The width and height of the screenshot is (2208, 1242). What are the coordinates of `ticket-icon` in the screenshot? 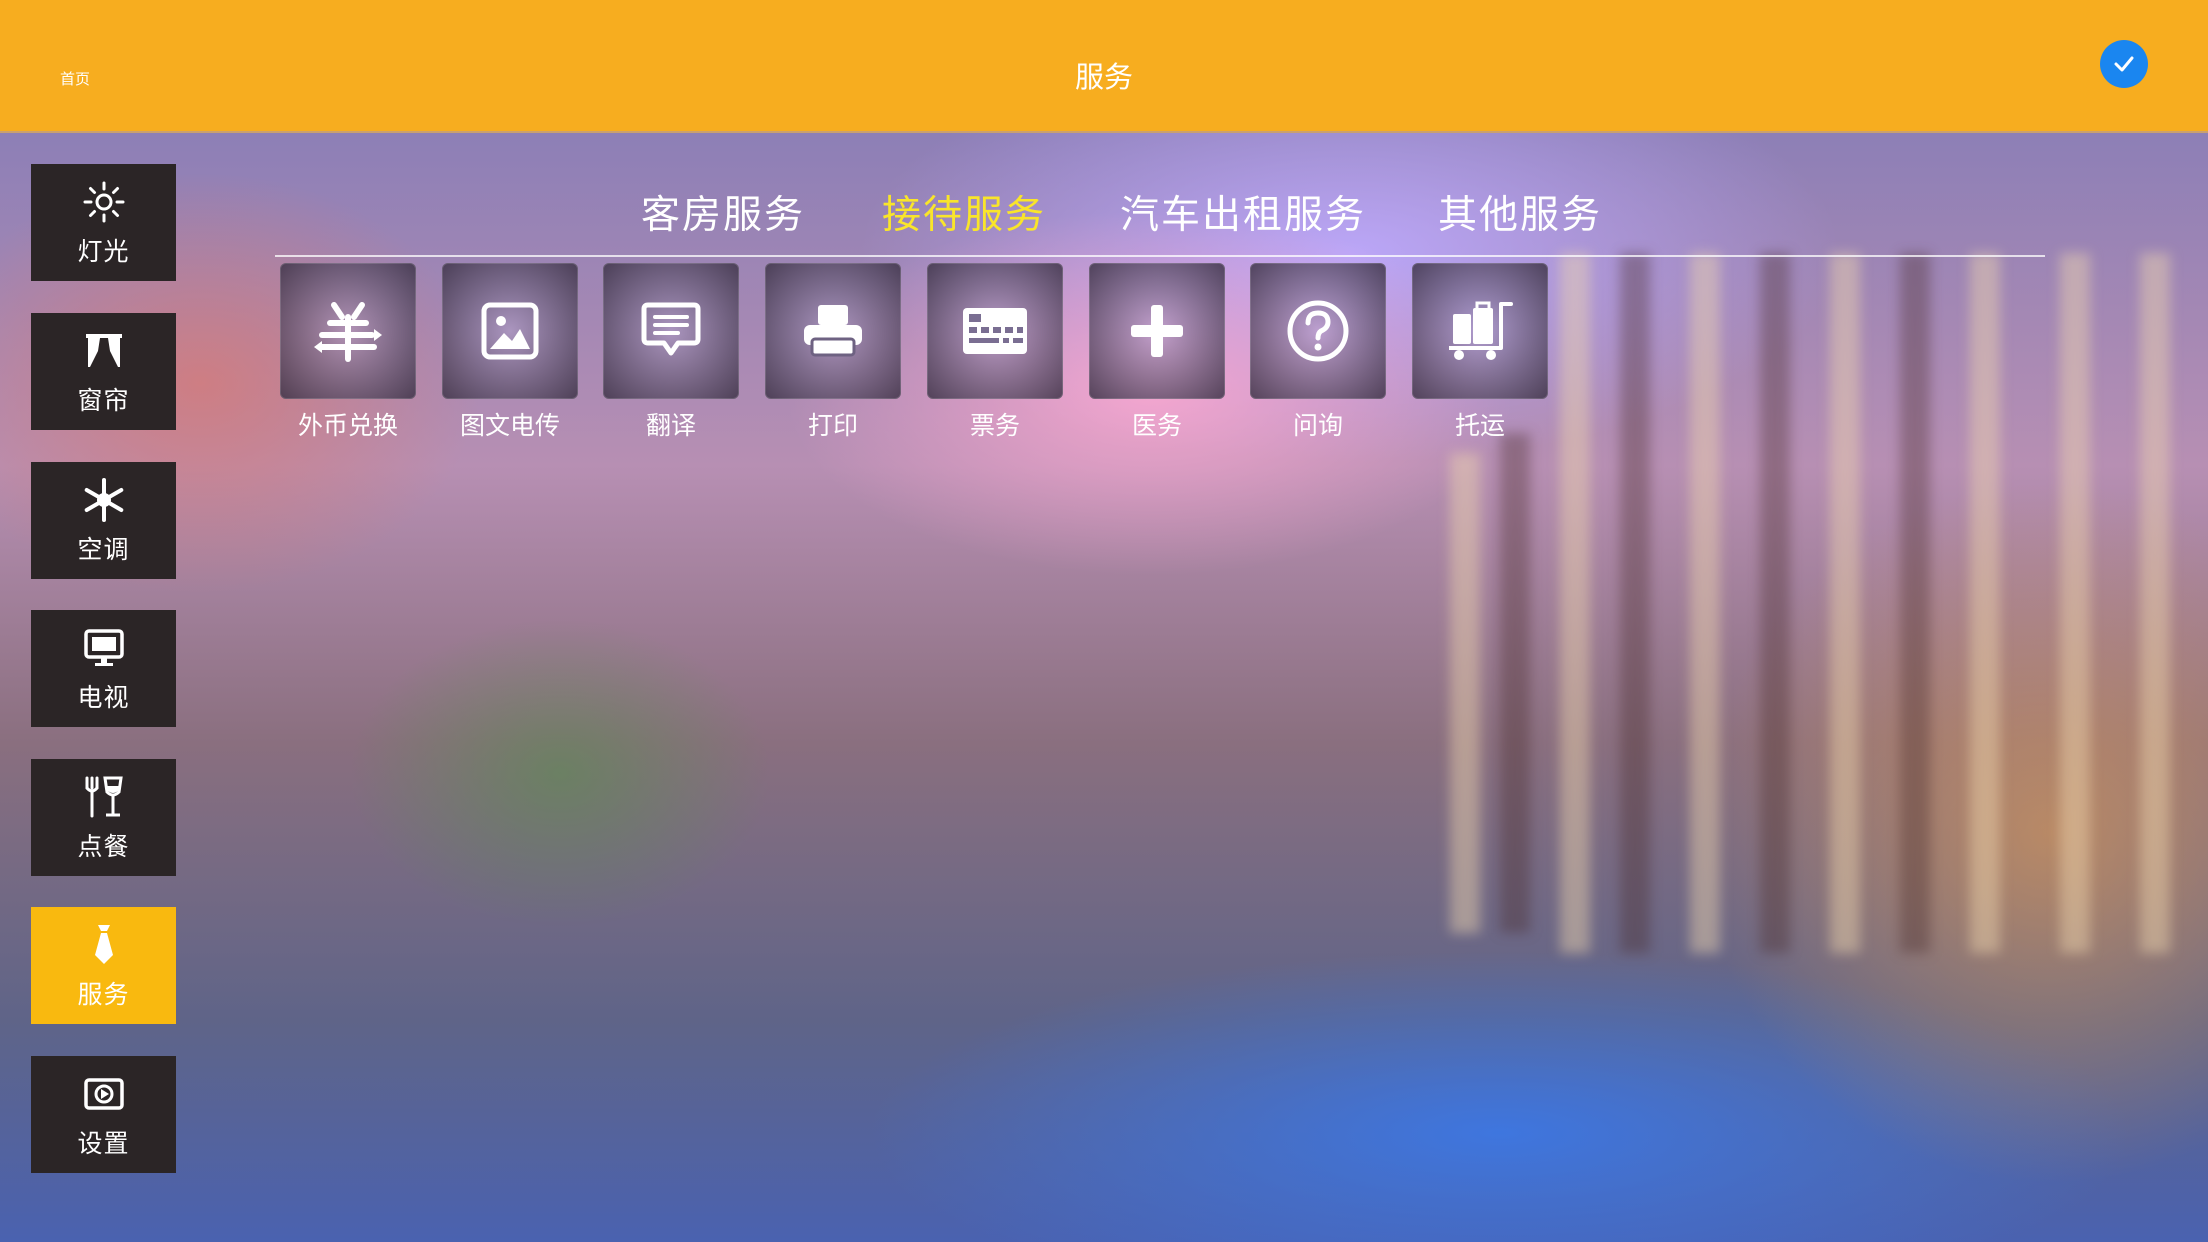 It's located at (995, 331).